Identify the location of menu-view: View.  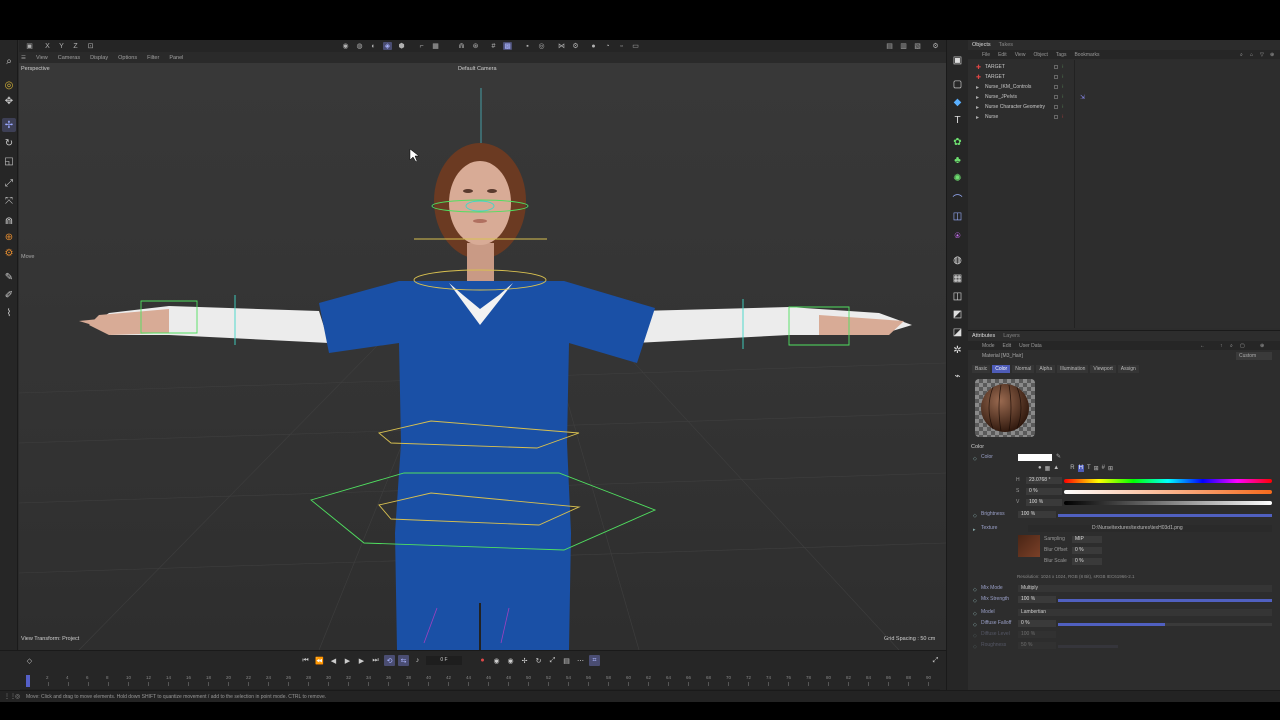
(42, 58).